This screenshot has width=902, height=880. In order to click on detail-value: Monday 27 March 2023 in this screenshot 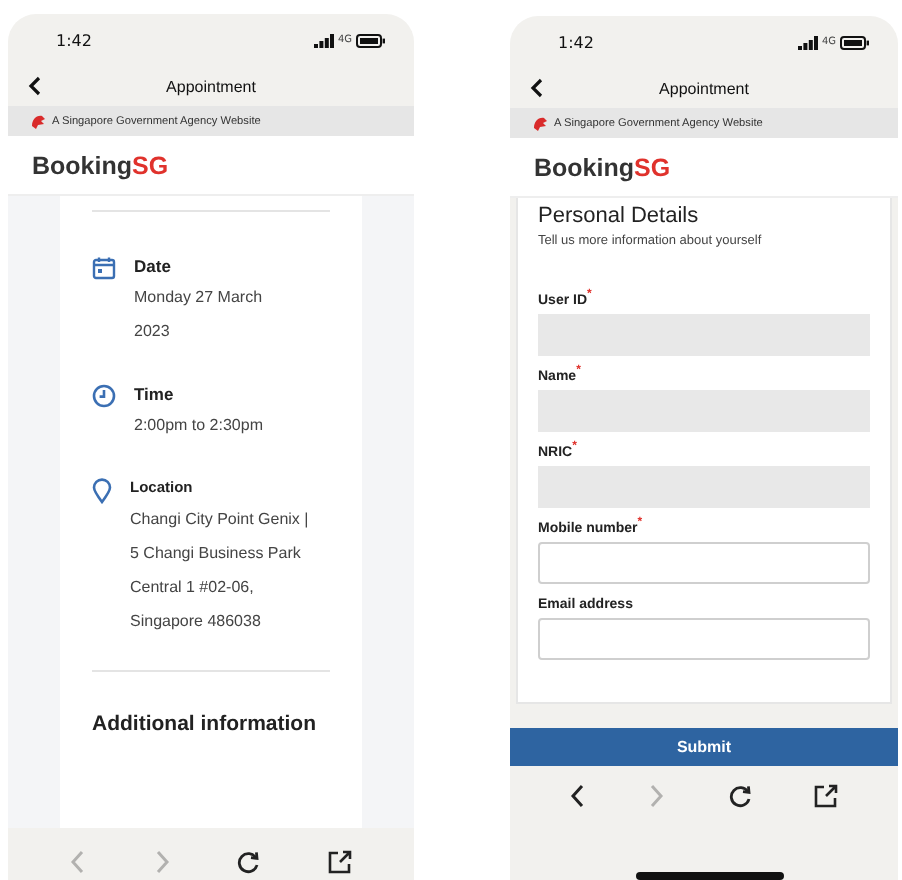, I will do `click(199, 315)`.